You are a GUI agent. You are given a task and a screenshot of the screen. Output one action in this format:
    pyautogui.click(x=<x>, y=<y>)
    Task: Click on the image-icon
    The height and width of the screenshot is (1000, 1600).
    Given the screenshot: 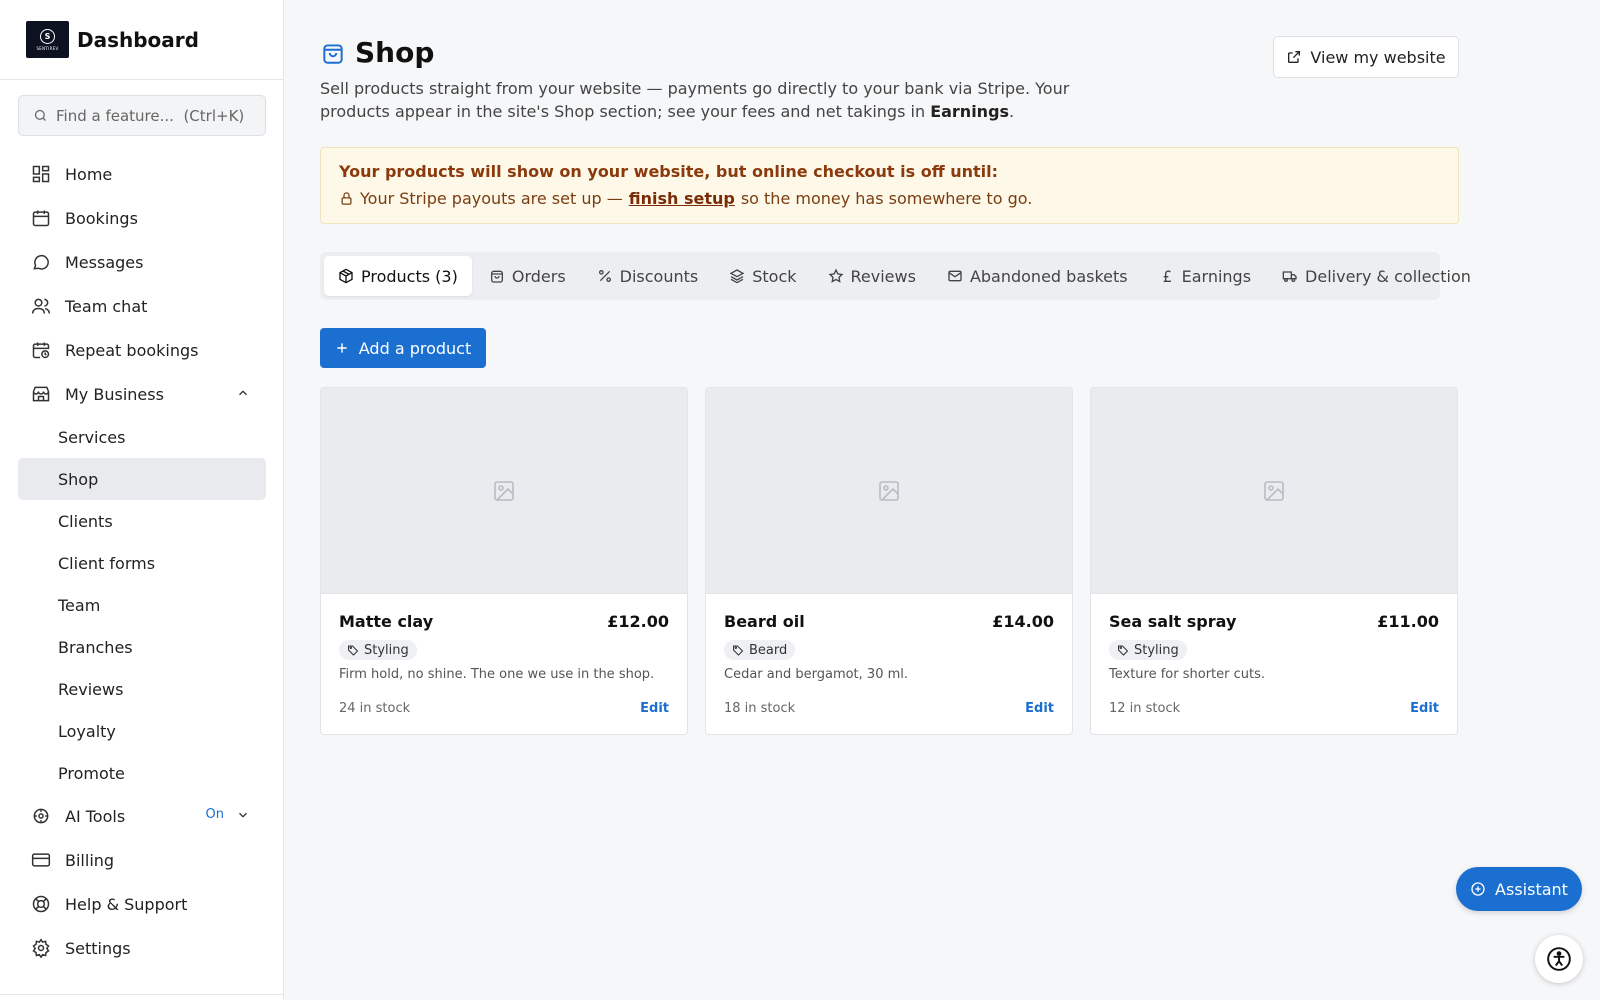 What is the action you would take?
    pyautogui.click(x=504, y=491)
    